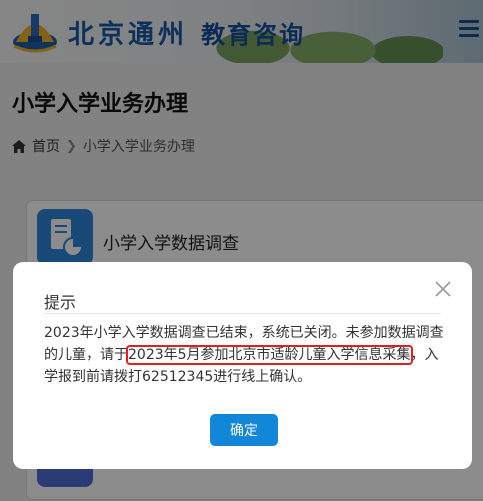  Describe the element at coordinates (244, 430) in the screenshot. I see `confirm-button: 确定` at that location.